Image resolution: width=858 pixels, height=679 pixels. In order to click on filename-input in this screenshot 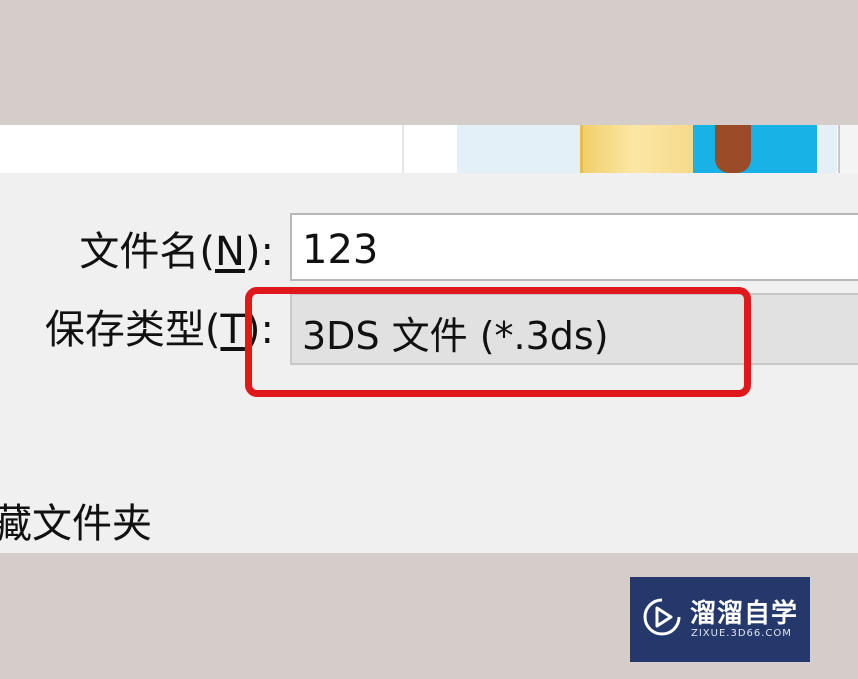, I will do `click(574, 247)`.